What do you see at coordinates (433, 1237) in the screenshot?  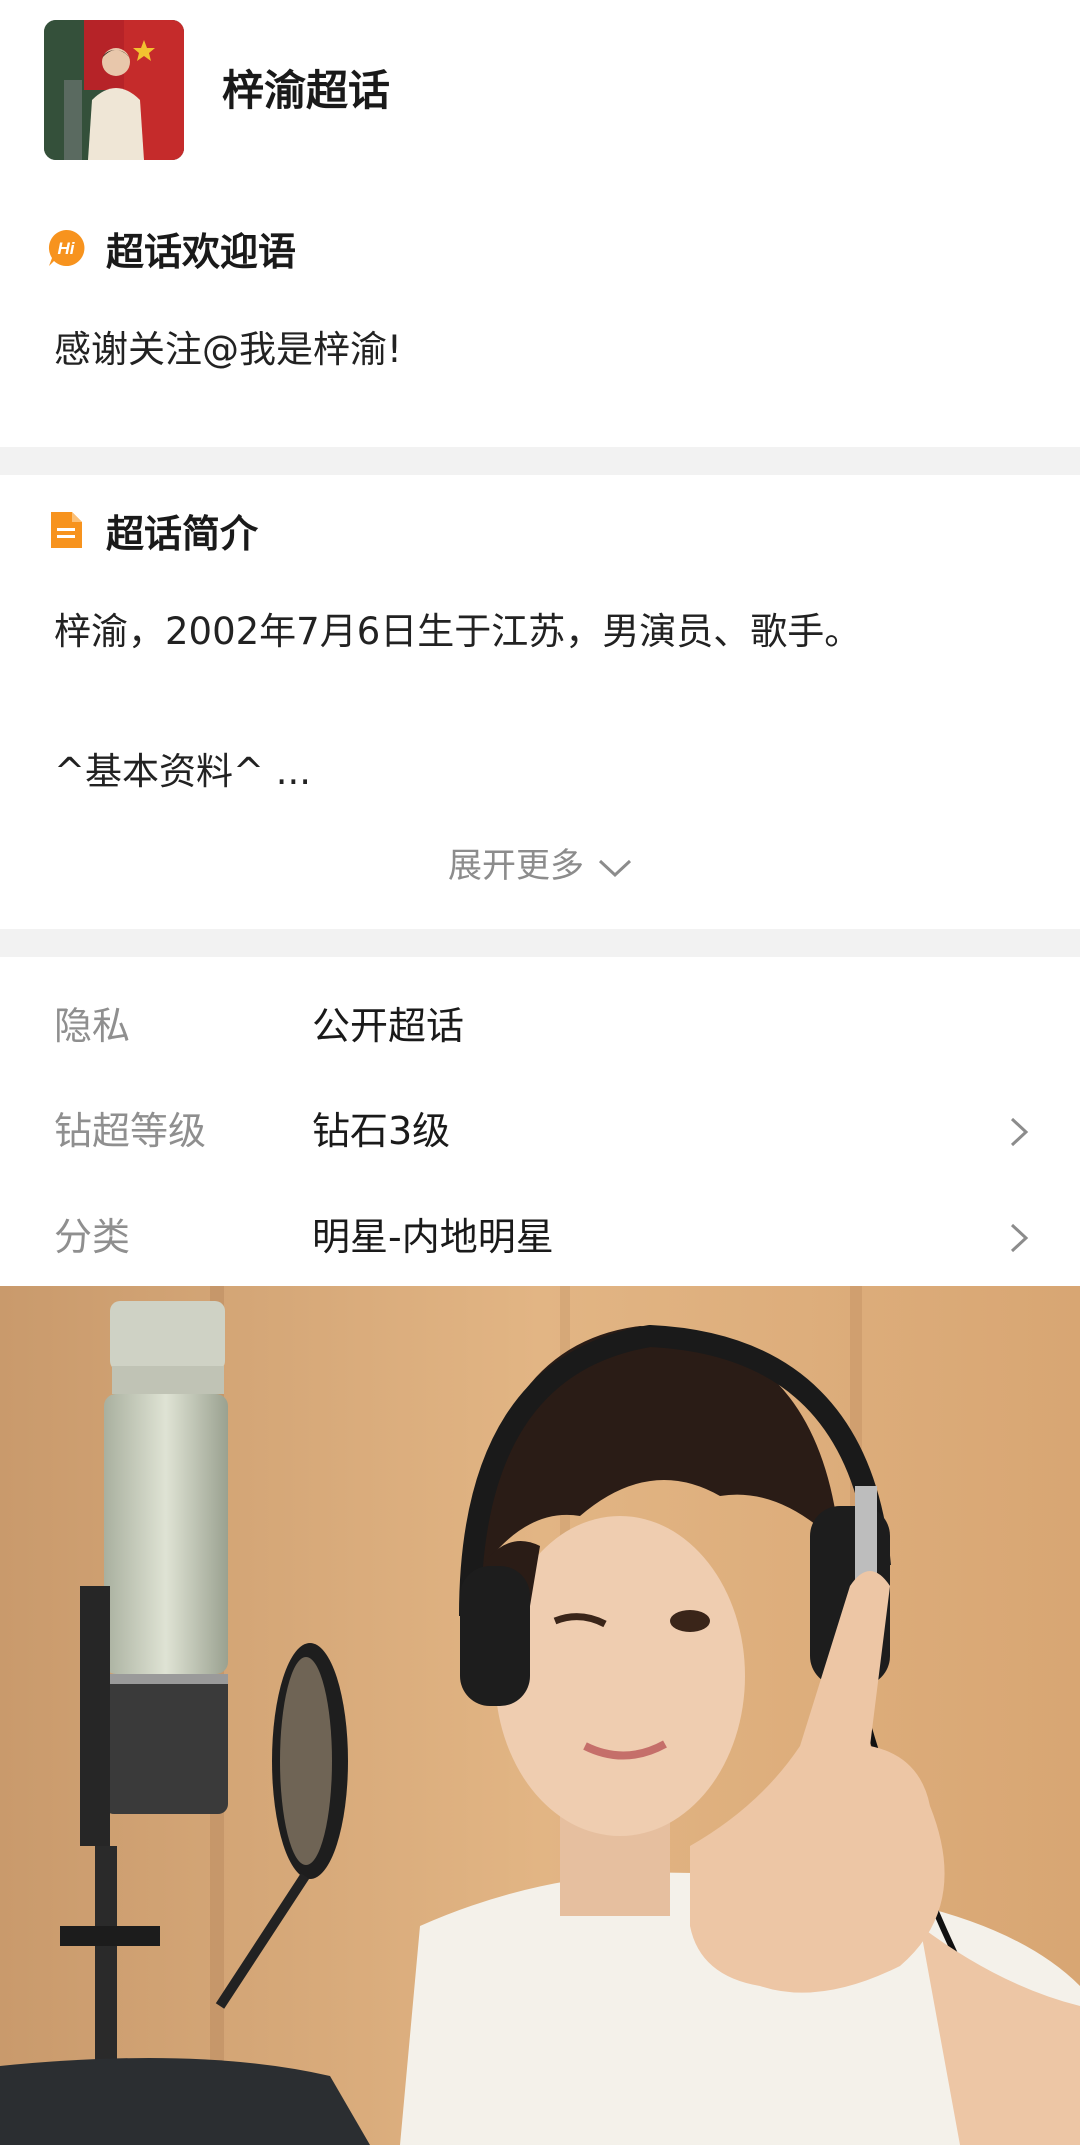 I see `category-value: 明星-内地明星` at bounding box center [433, 1237].